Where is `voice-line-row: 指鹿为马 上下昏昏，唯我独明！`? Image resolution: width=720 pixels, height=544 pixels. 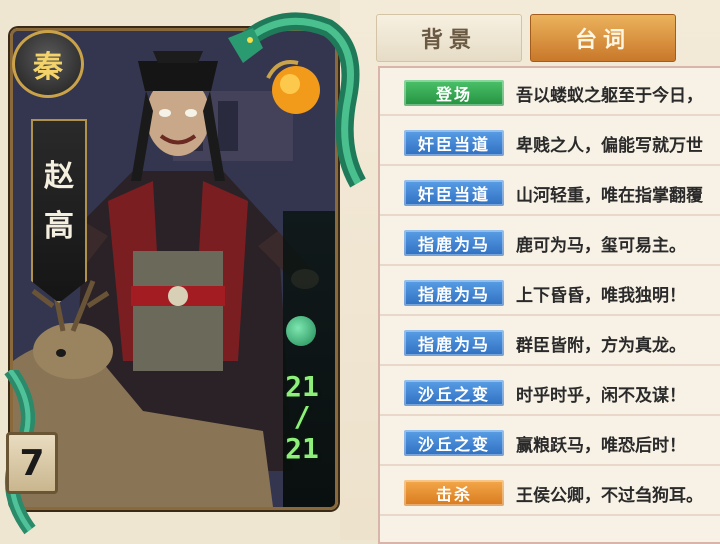 voice-line-row: 指鹿为马 上下昏昏，唯我独明！ is located at coordinates (550, 294).